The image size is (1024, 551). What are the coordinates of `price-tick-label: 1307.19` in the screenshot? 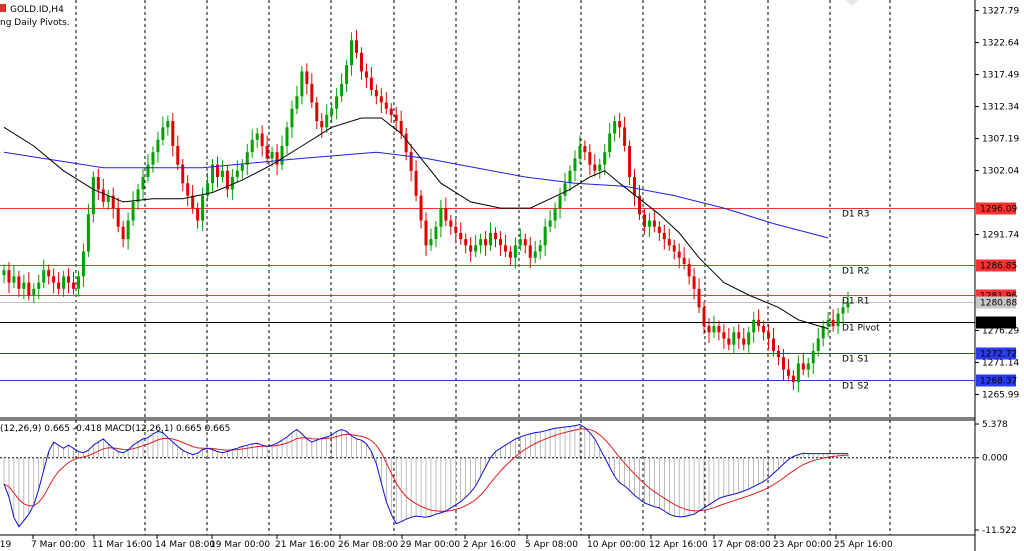 It's located at (1000, 140).